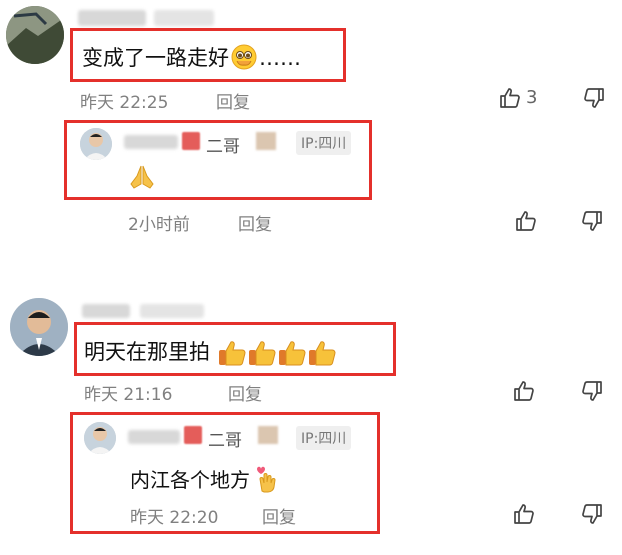 The image size is (622, 555). Describe the element at coordinates (190, 480) in the screenshot. I see `reply-body: 内江各个地方` at that location.